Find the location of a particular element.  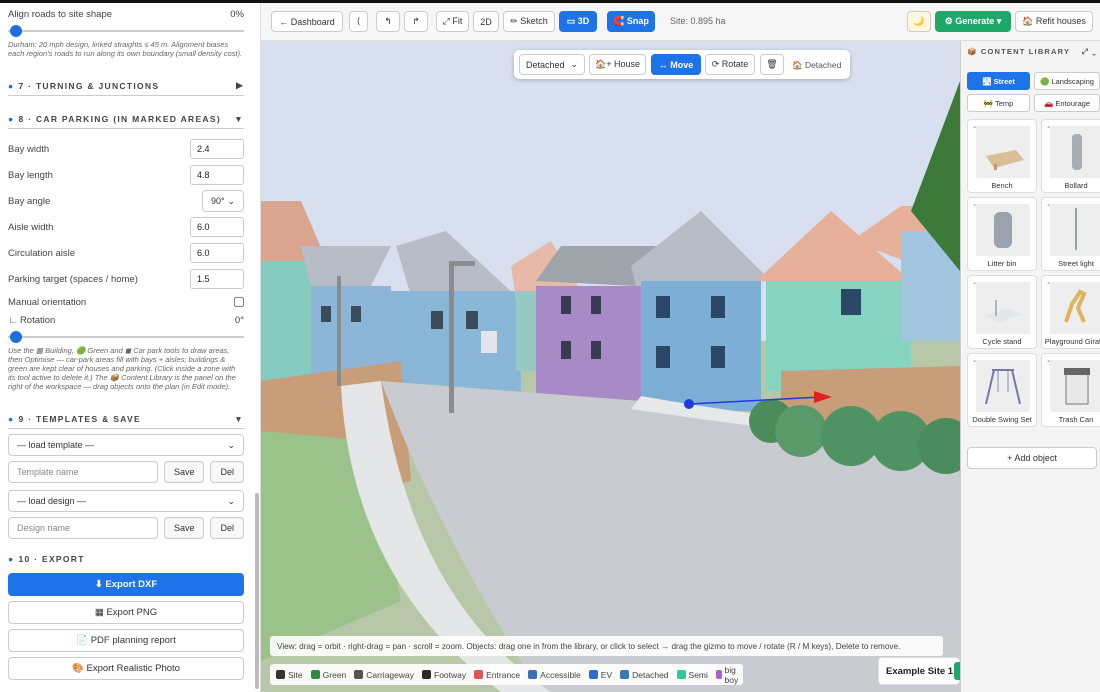

library-item-bollard: ⇔ Bollard is located at coordinates (1070, 156).